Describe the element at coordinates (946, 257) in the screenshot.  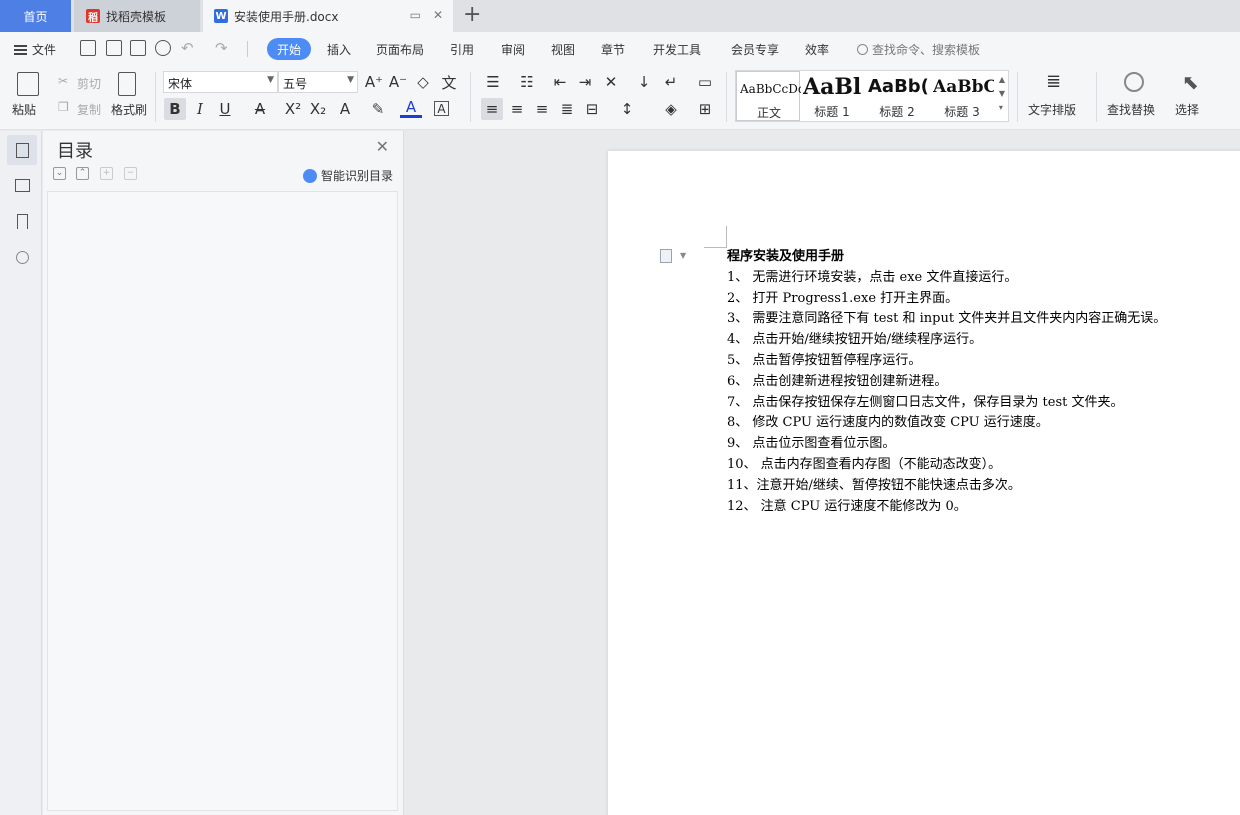
I see `document-title: 程序安装及使用手册` at that location.